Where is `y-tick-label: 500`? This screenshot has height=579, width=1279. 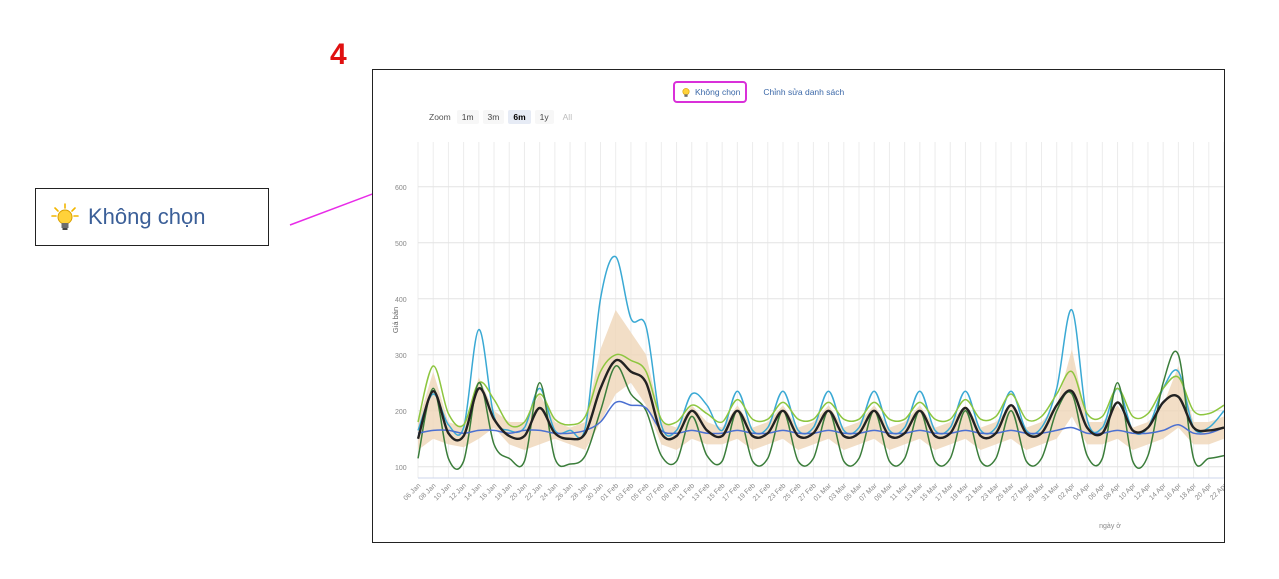 y-tick-label: 500 is located at coordinates (401, 244).